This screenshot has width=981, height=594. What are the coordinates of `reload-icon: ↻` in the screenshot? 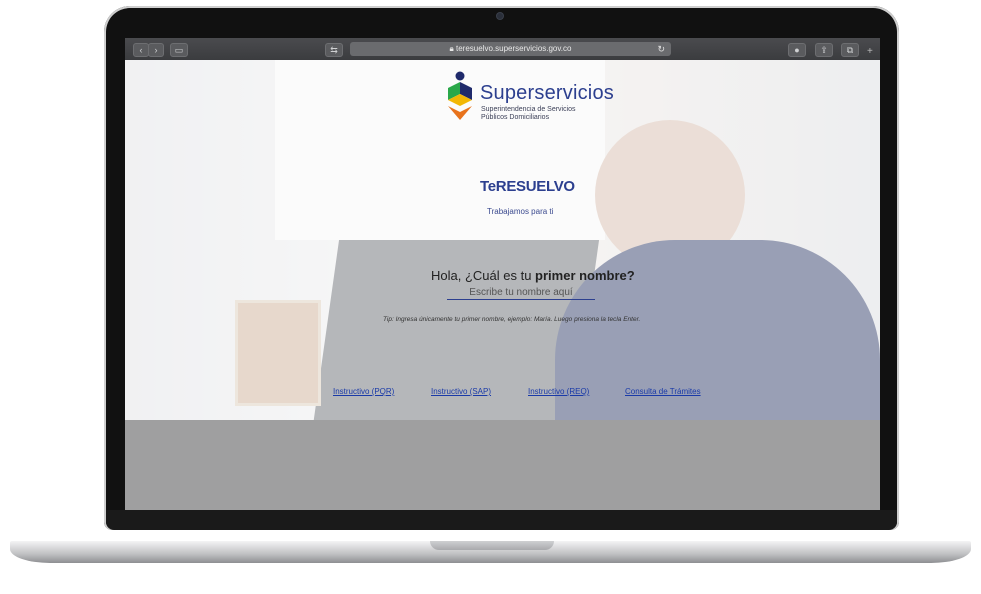 It's located at (661, 49).